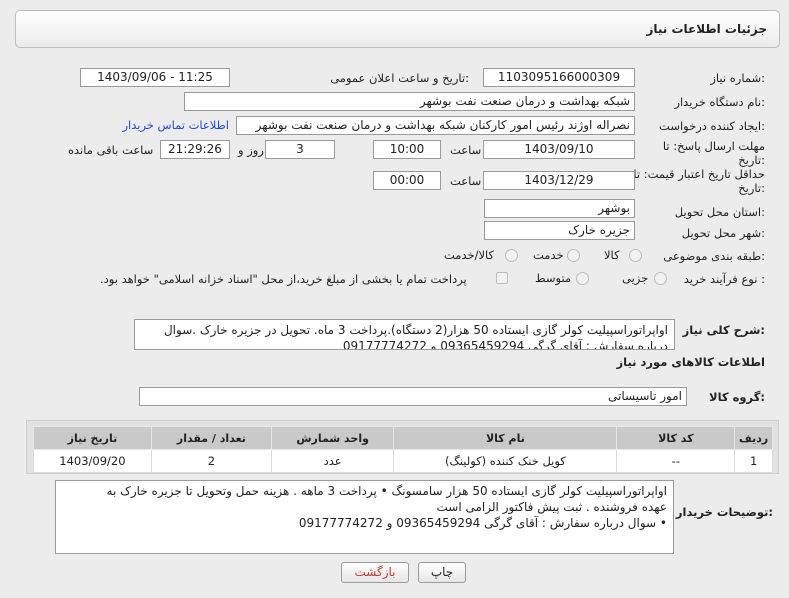 The height and width of the screenshot is (598, 789). I want to click on price-validity-label-date: تاریخ:, so click(751, 188).